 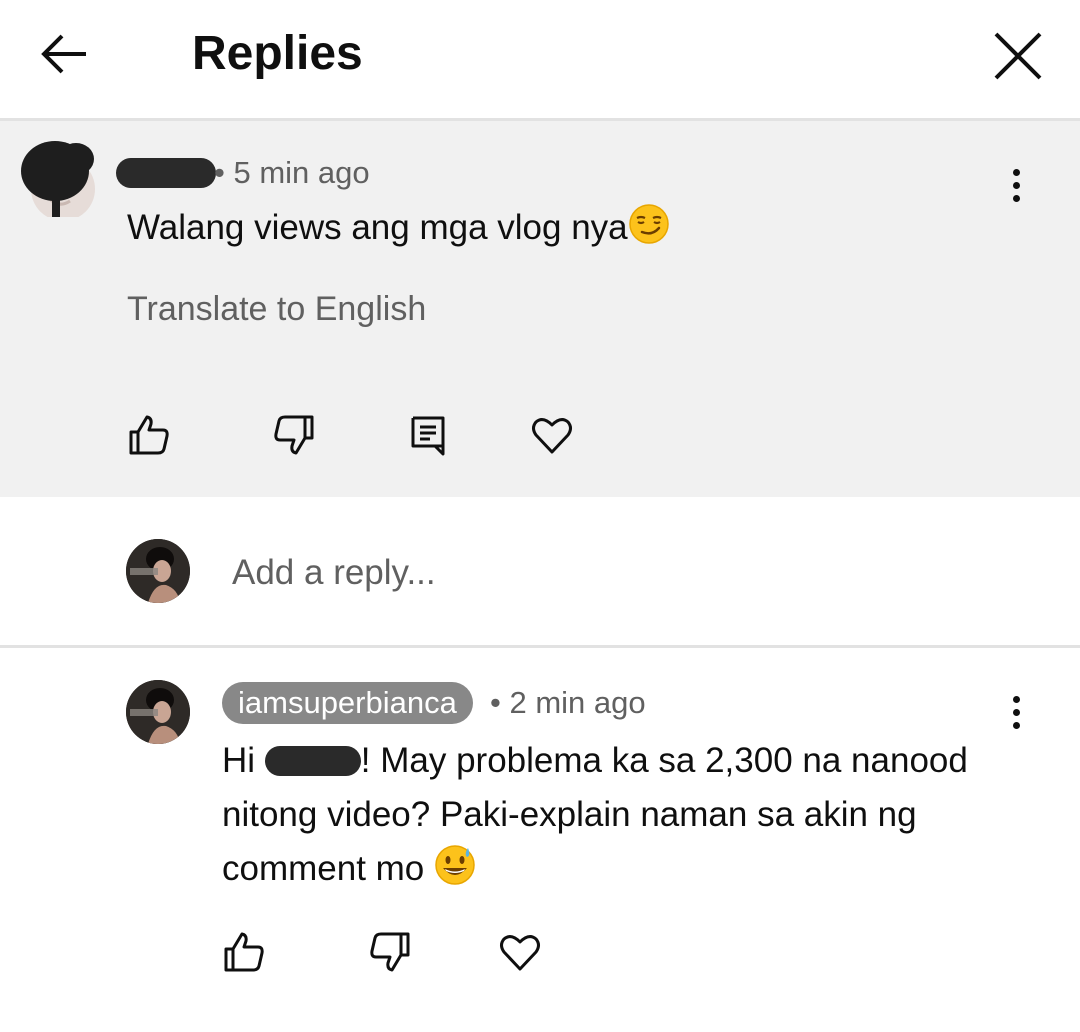 I want to click on comment-time: • 5 min ago, so click(x=292, y=172).